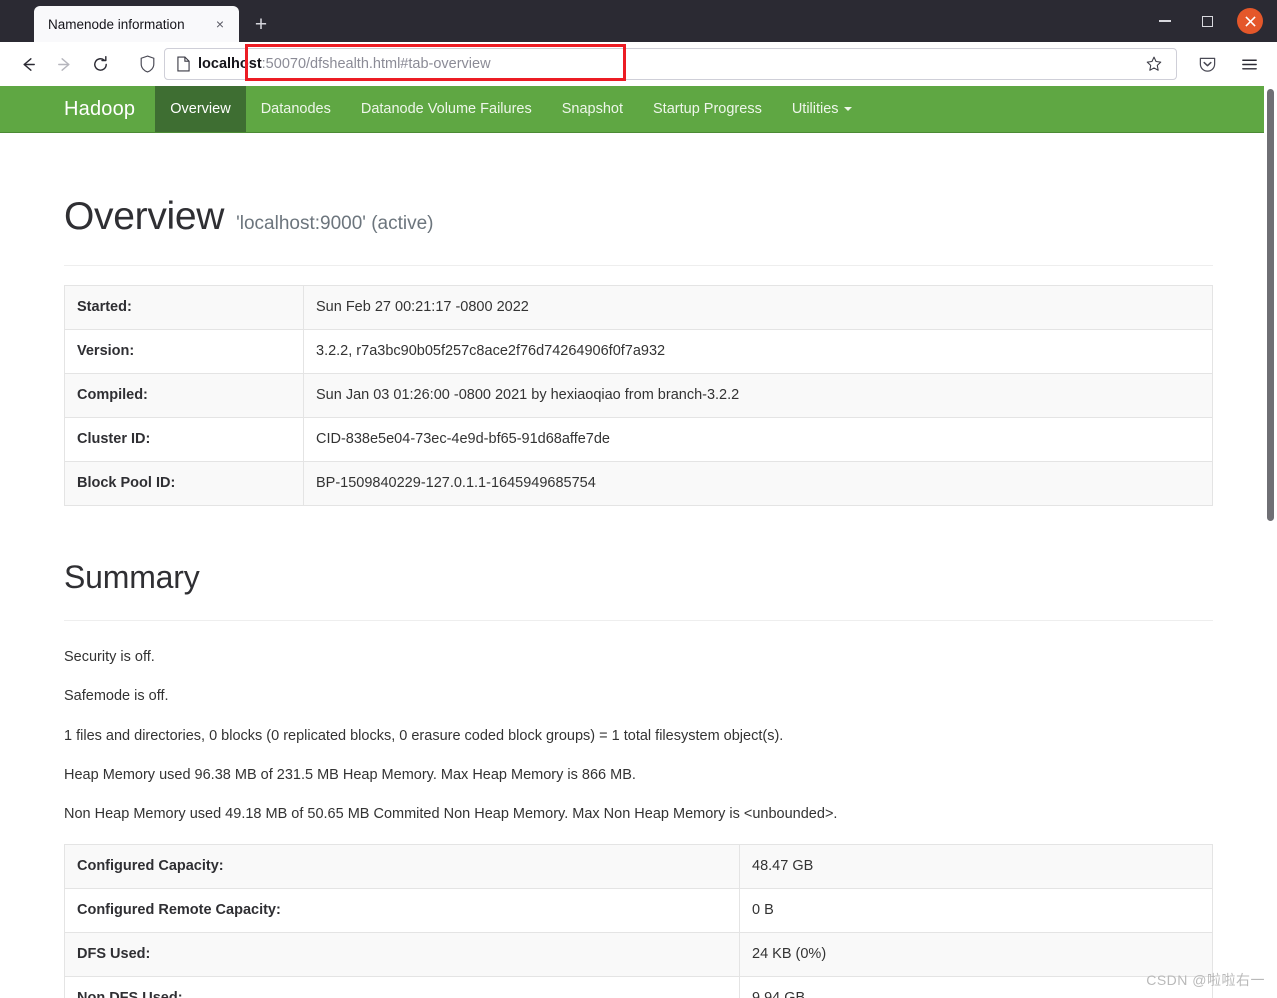  I want to click on watermark-text: CSDN @啦啦右一, so click(1205, 980).